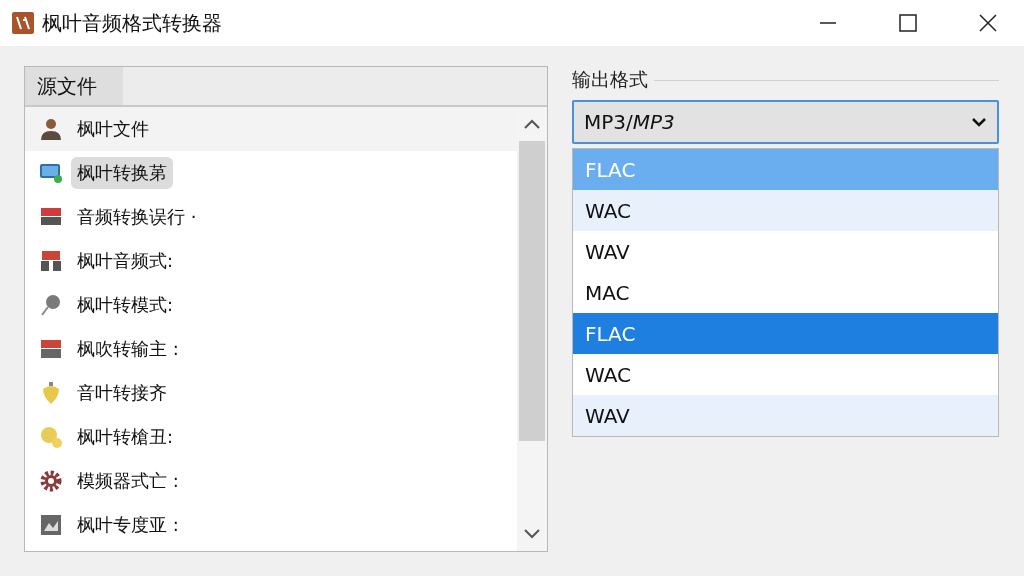  I want to click on app-logo-icon, so click(23, 23).